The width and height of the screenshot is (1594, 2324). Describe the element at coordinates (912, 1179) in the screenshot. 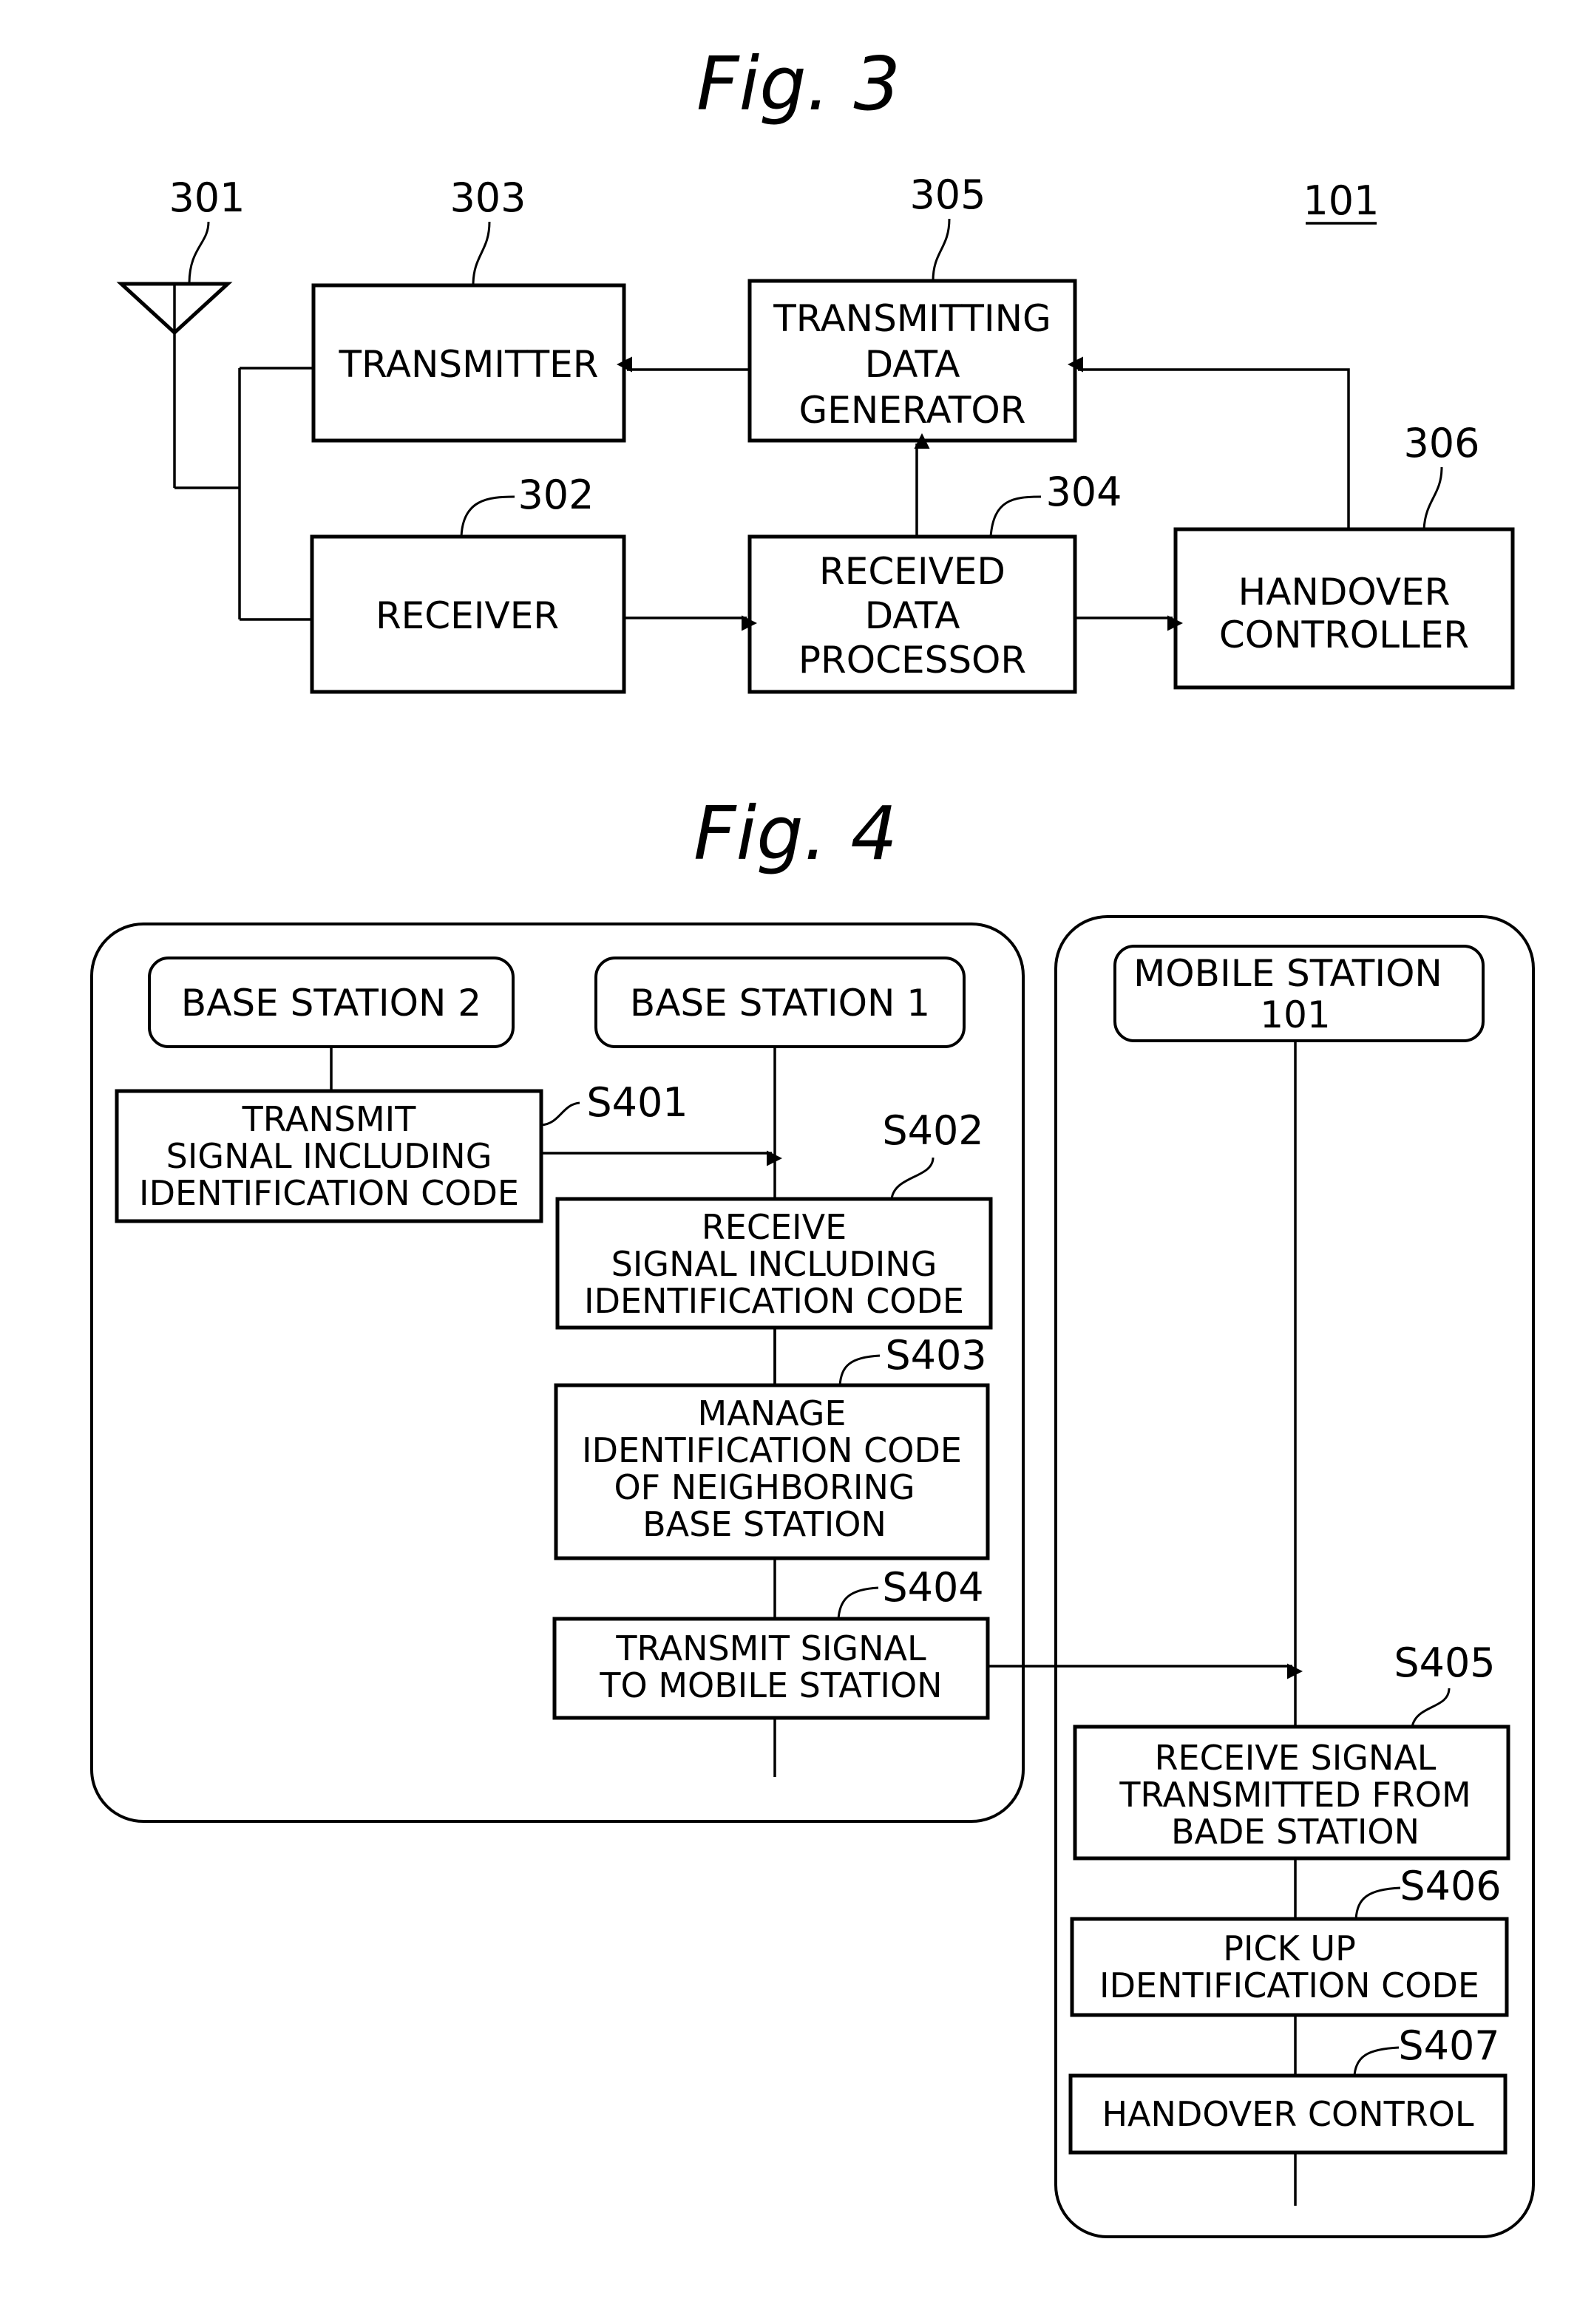

I see `s402-leader-line` at that location.